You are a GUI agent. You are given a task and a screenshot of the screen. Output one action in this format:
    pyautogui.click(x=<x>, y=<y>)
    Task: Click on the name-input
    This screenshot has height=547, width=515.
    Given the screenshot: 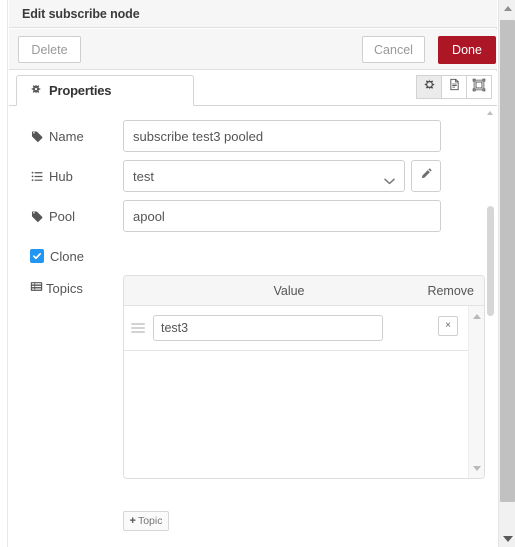 What is the action you would take?
    pyautogui.click(x=282, y=136)
    